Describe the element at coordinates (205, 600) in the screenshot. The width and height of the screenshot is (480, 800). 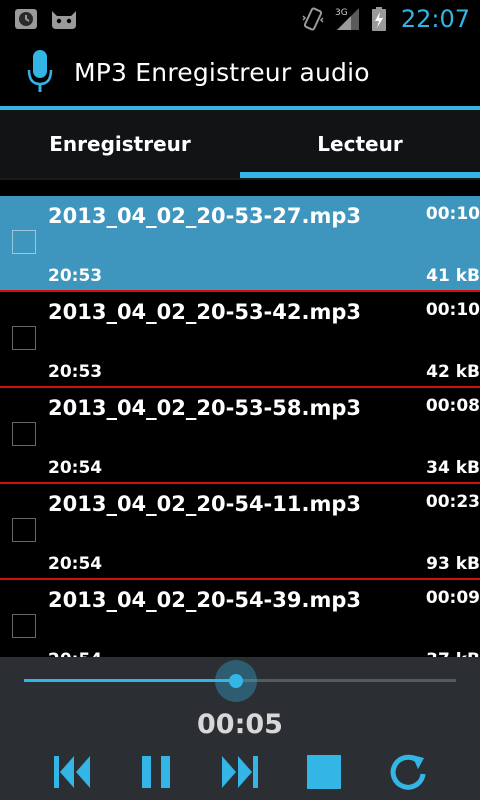
I see `recording-filename: 2013_04_02_20-54-39.mp3` at that location.